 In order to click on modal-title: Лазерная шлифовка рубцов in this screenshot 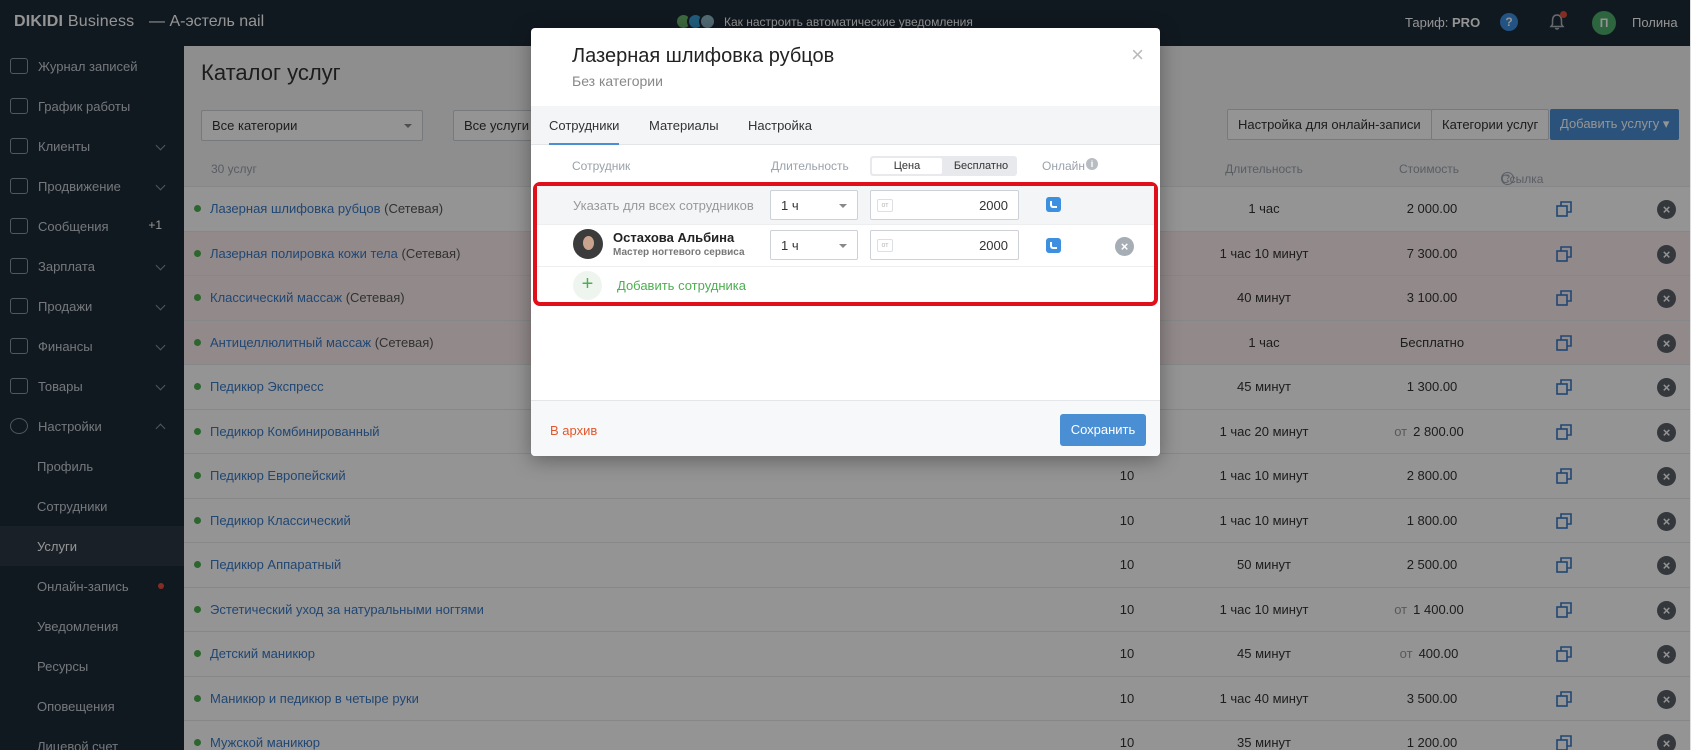, I will do `click(703, 56)`.